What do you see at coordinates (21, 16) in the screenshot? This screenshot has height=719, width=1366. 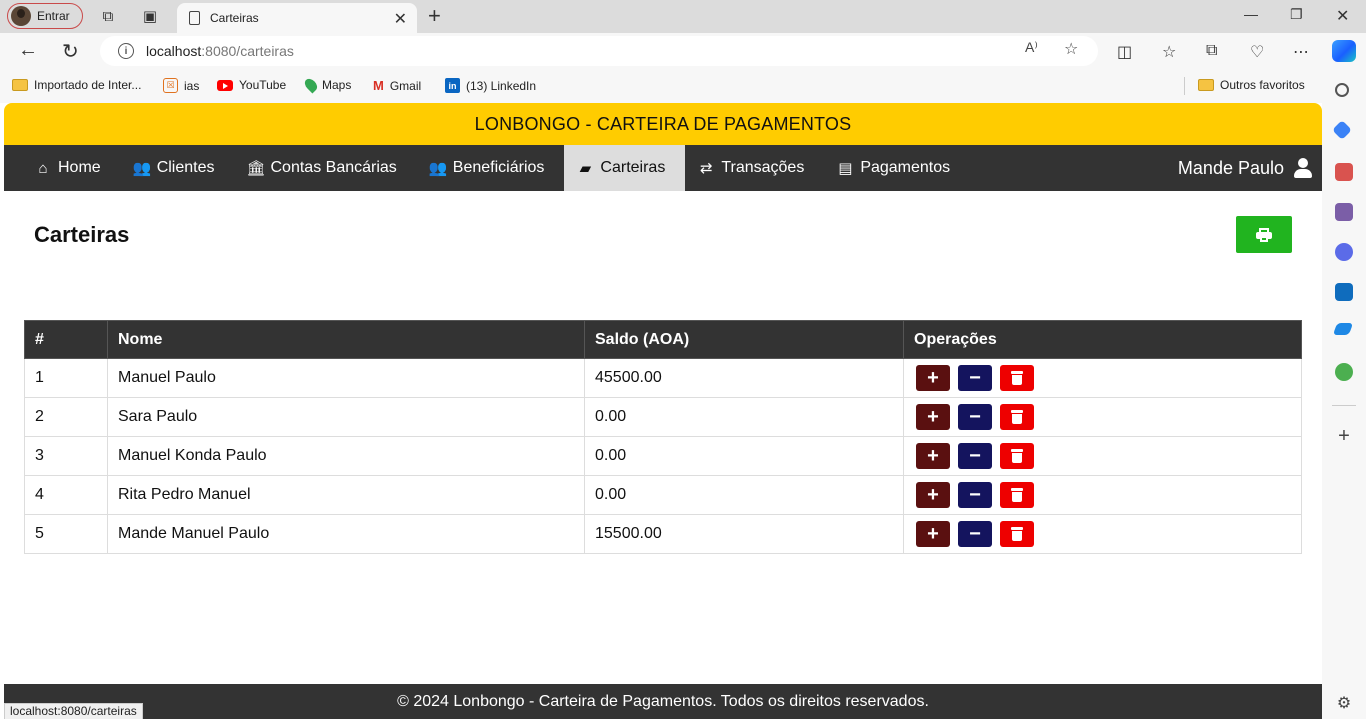 I see `avatar` at bounding box center [21, 16].